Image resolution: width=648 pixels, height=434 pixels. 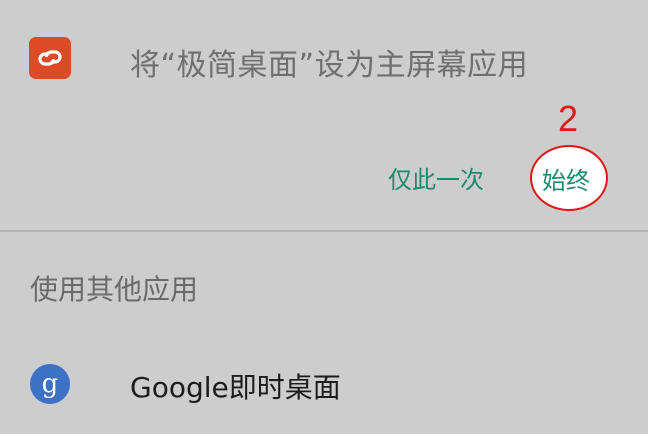 What do you see at coordinates (324, 231) in the screenshot?
I see `divider` at bounding box center [324, 231].